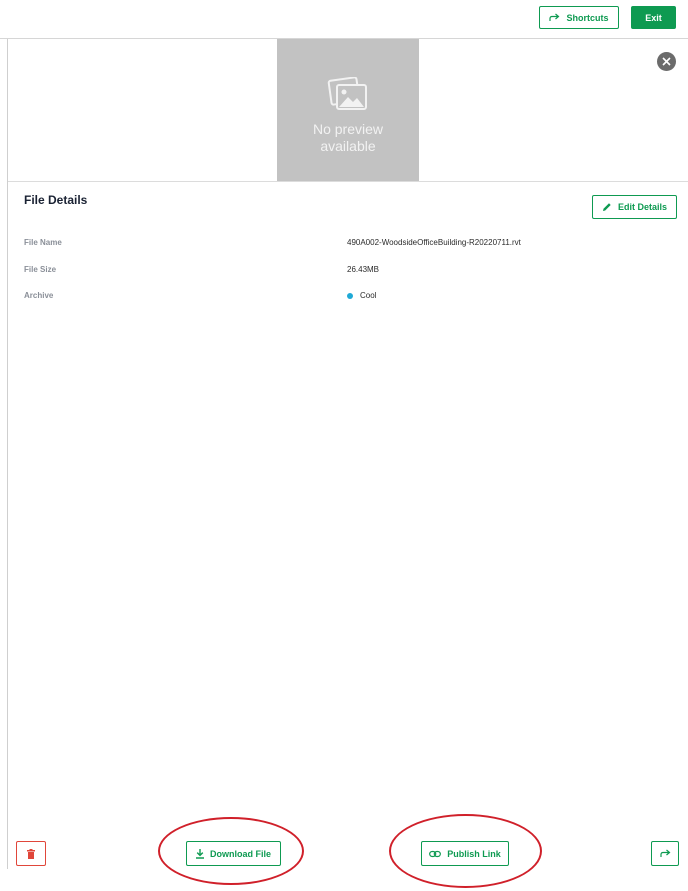 The width and height of the screenshot is (688, 891). I want to click on no-preview-text: No preview available, so click(348, 137).